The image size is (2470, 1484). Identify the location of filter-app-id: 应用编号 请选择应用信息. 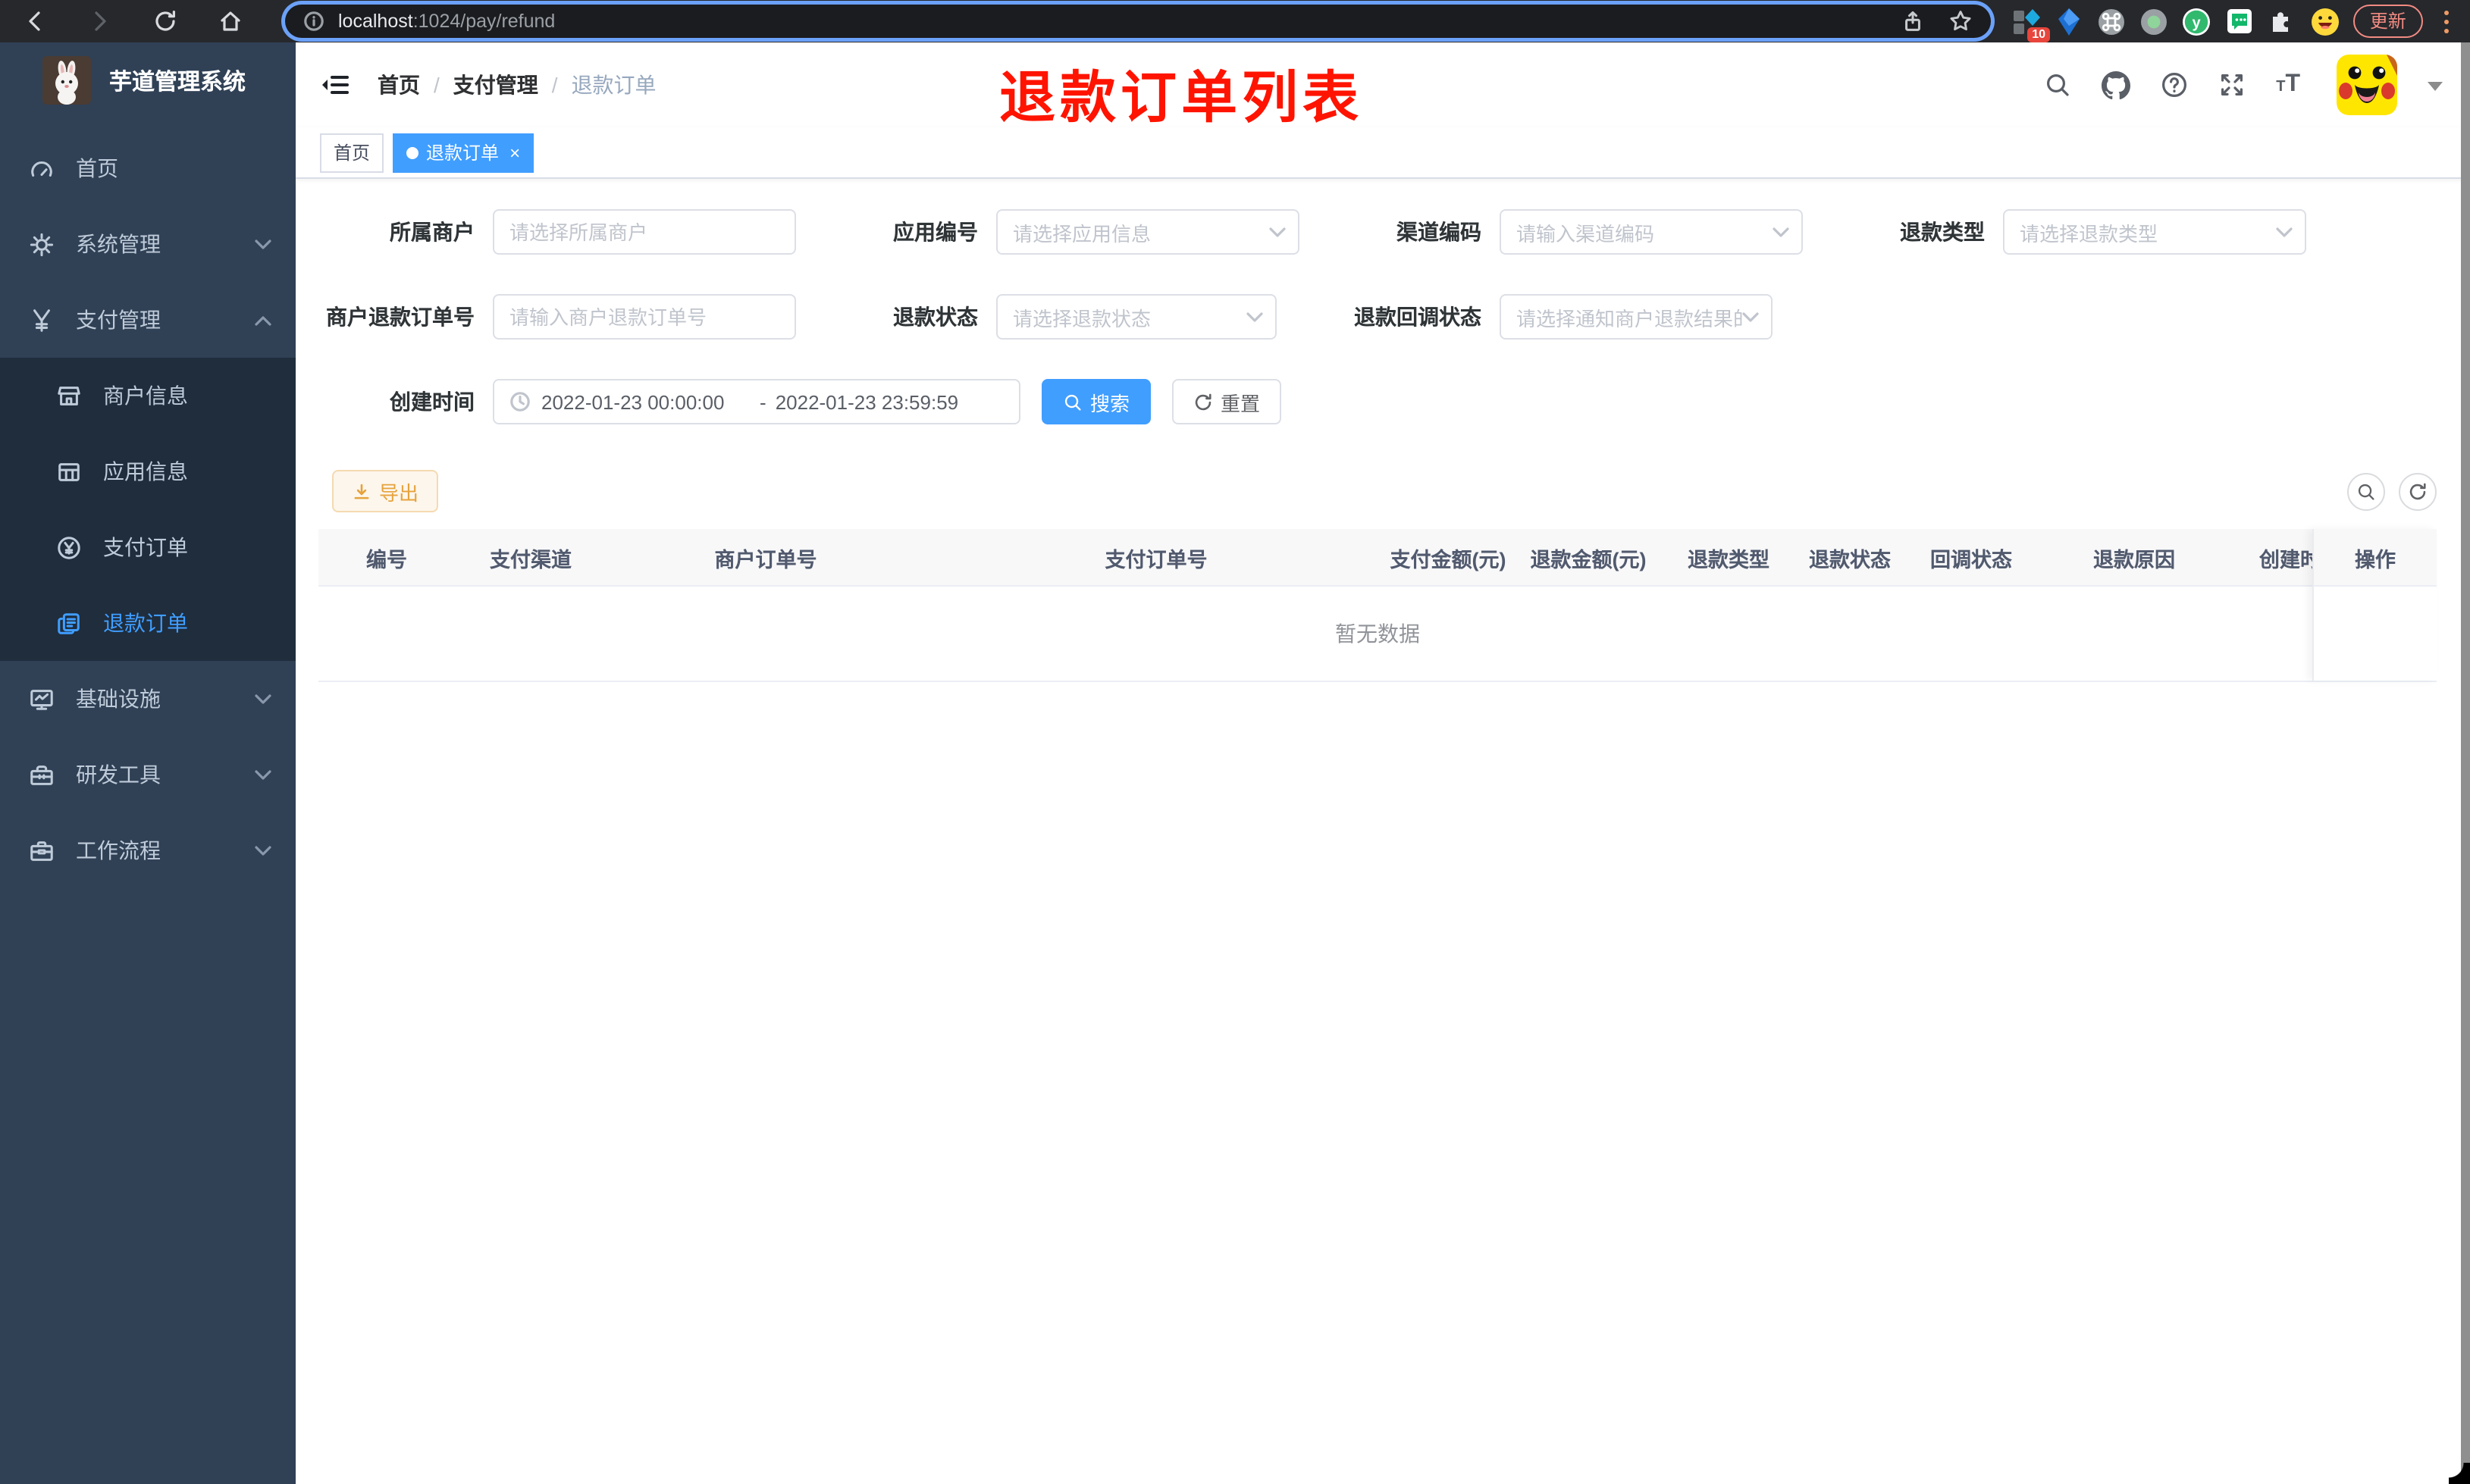
(1066, 232).